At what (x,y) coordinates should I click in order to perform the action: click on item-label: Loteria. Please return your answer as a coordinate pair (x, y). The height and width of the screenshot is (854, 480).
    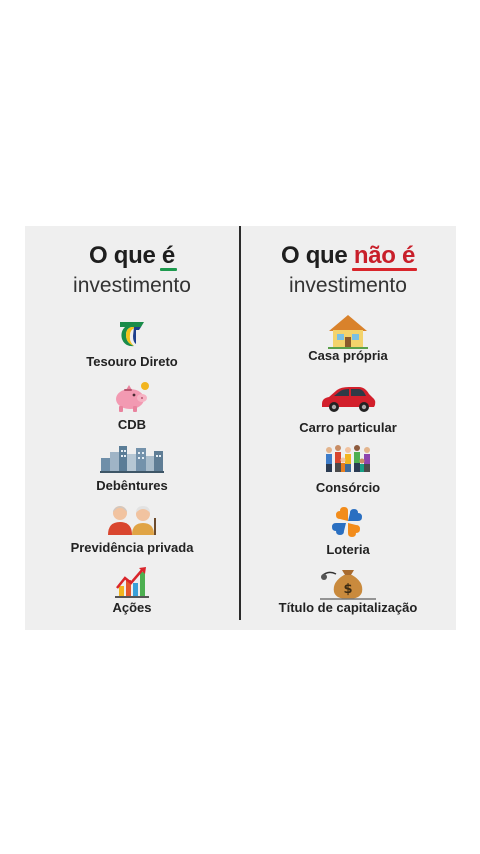
    Looking at the image, I should click on (348, 549).